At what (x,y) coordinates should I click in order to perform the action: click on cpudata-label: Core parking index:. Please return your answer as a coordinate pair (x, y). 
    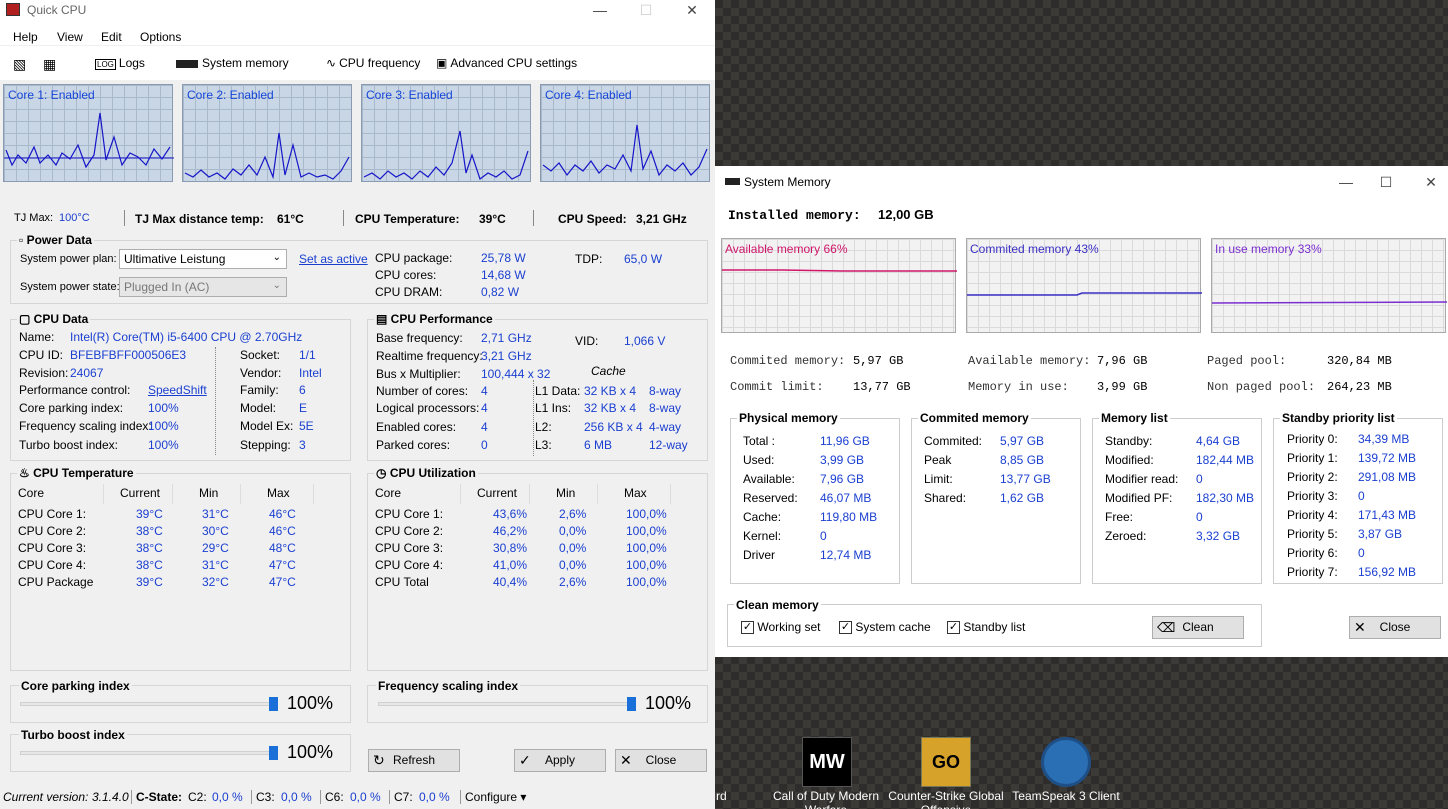
    Looking at the image, I should click on (71, 408).